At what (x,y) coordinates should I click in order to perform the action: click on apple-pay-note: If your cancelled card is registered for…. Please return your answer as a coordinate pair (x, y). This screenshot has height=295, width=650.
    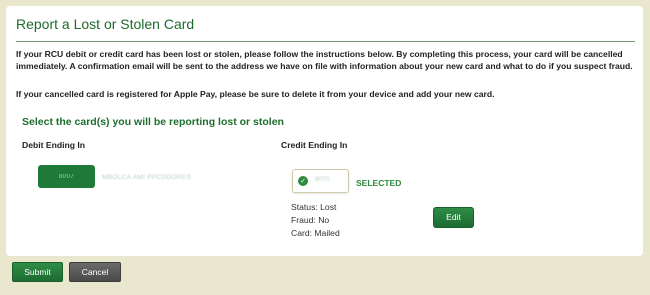
    Looking at the image, I should click on (255, 94).